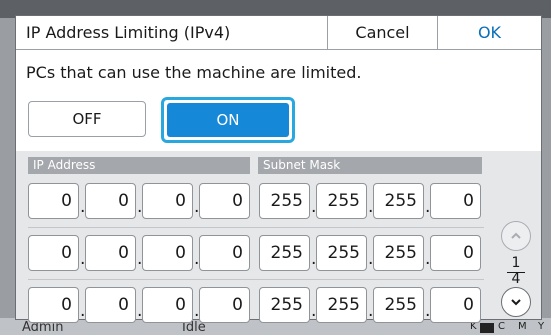  I want to click on on-button: ON, so click(228, 120).